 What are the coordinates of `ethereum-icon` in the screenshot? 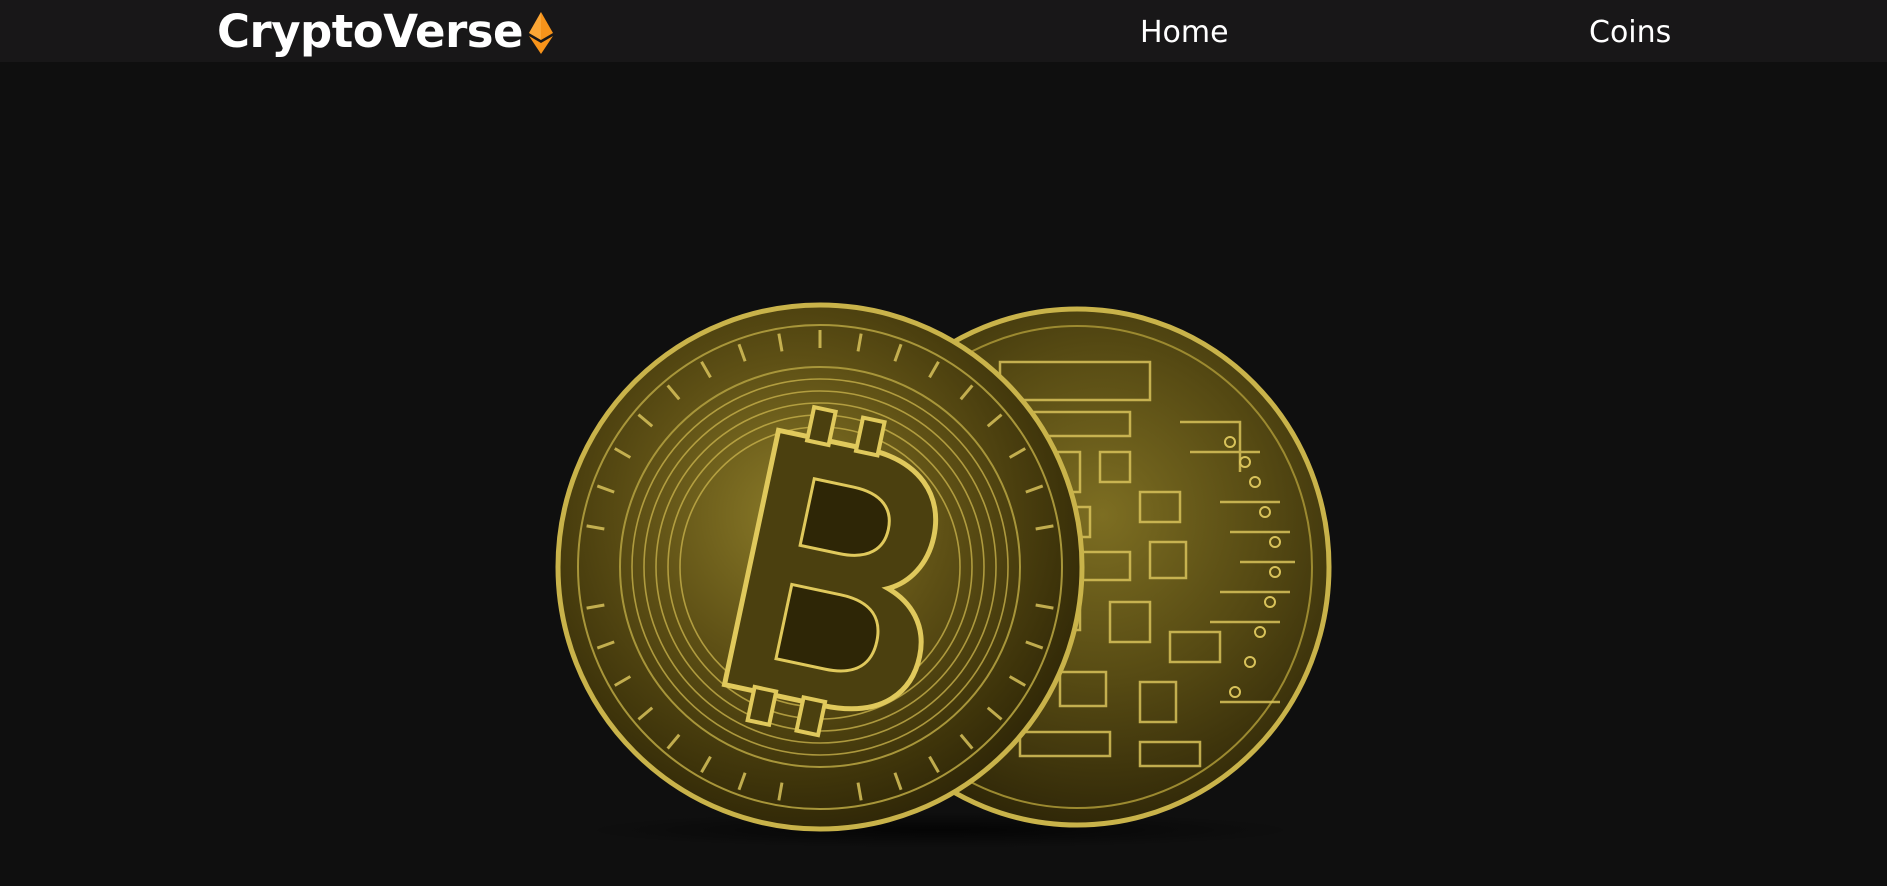 It's located at (541, 33).